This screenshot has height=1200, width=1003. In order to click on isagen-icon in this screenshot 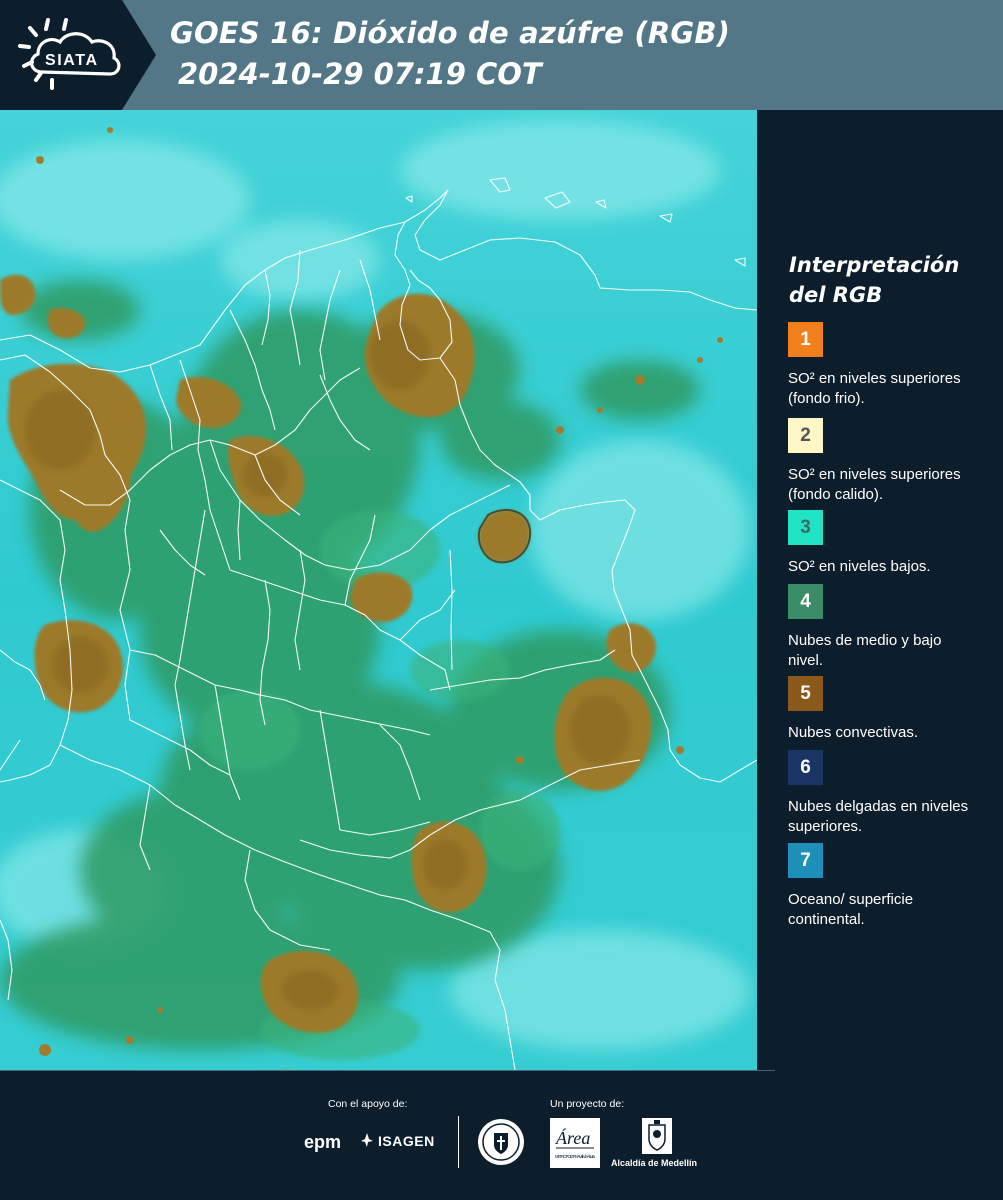, I will do `click(367, 1140)`.